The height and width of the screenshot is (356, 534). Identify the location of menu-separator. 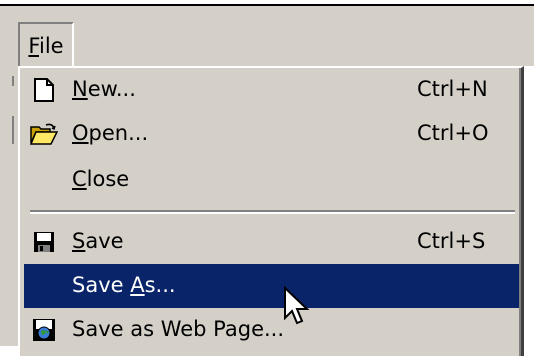
(272, 212).